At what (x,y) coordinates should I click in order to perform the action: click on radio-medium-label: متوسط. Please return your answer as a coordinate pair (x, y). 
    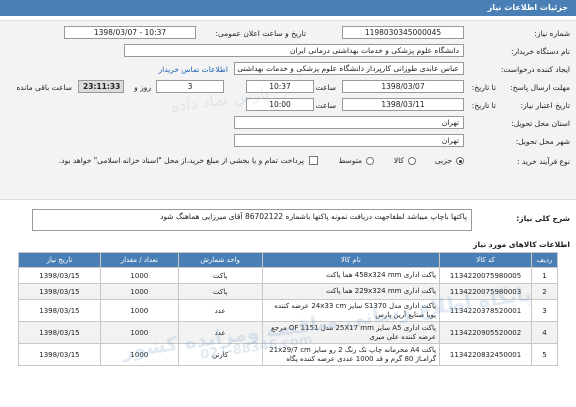
    Looking at the image, I should click on (350, 160).